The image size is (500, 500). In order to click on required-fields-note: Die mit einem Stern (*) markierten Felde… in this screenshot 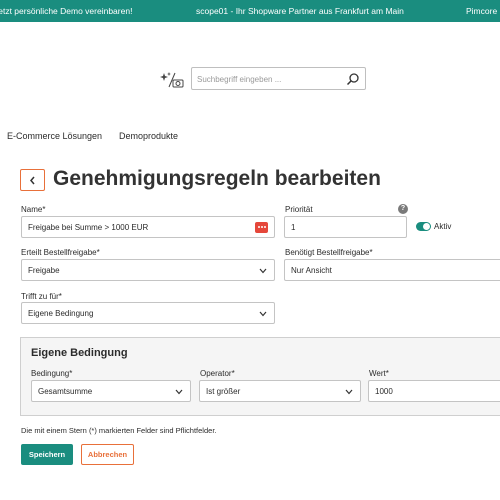, I will do `click(119, 430)`.